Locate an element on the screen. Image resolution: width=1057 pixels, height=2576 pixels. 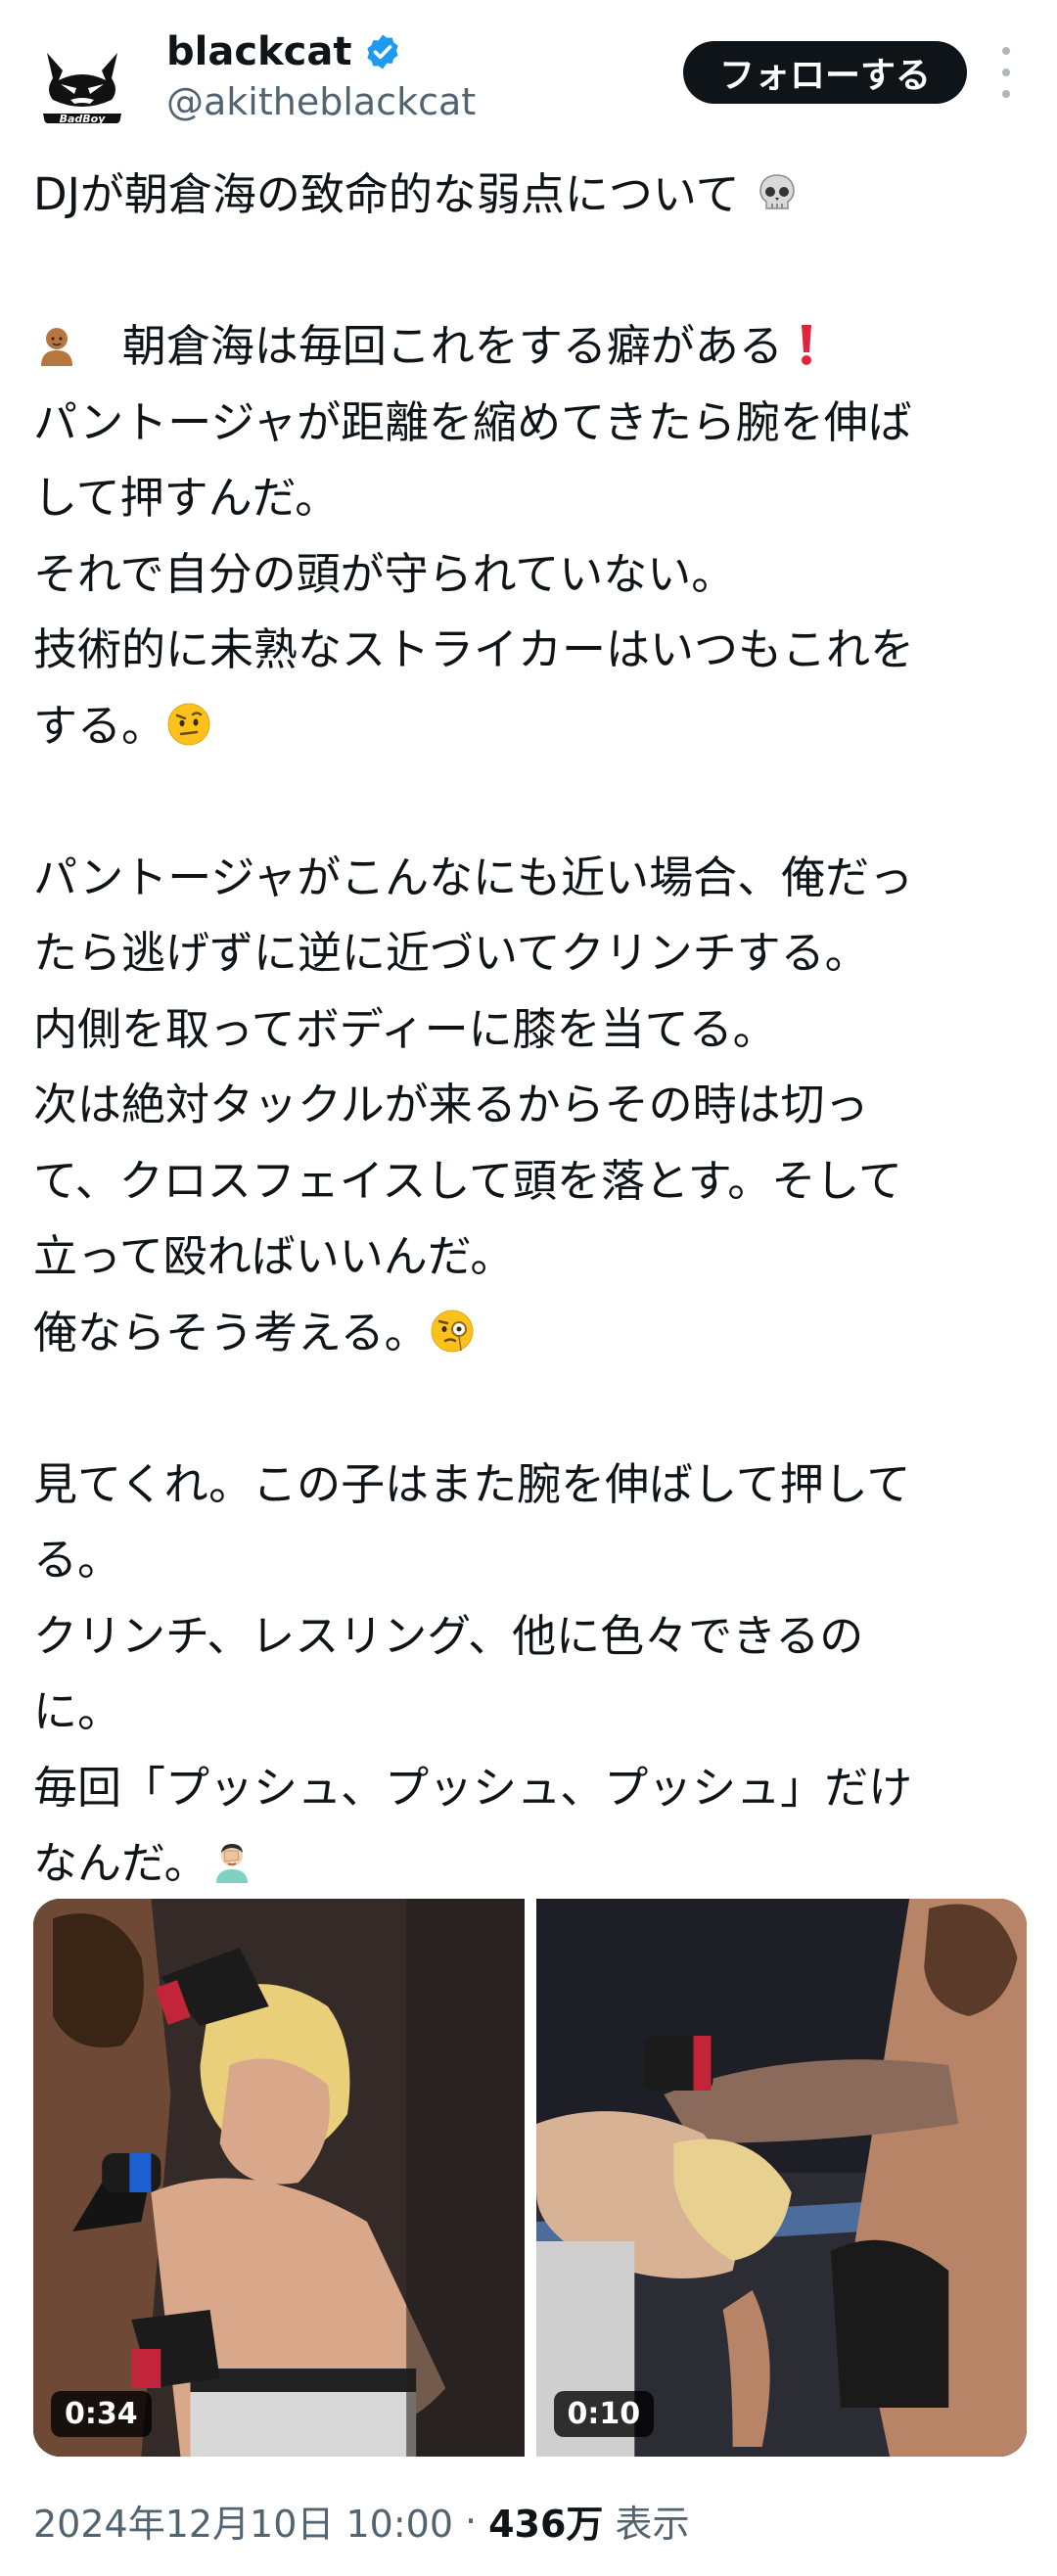
name-row: blackcat is located at coordinates (284, 52).